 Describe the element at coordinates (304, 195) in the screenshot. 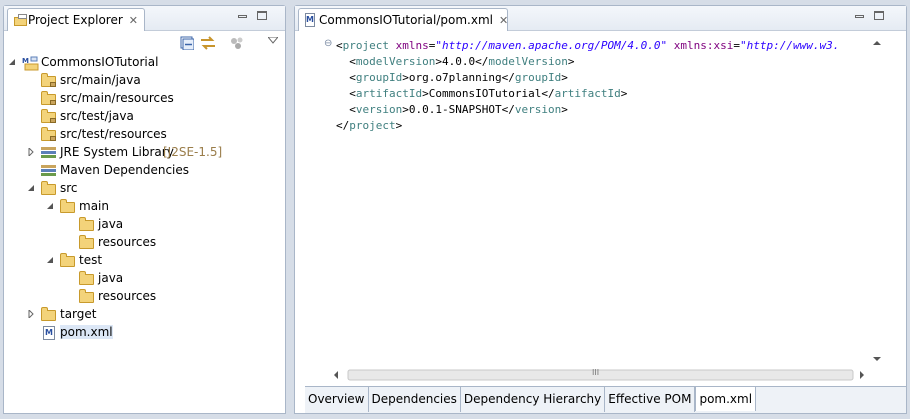

I see `editor-ruler` at that location.